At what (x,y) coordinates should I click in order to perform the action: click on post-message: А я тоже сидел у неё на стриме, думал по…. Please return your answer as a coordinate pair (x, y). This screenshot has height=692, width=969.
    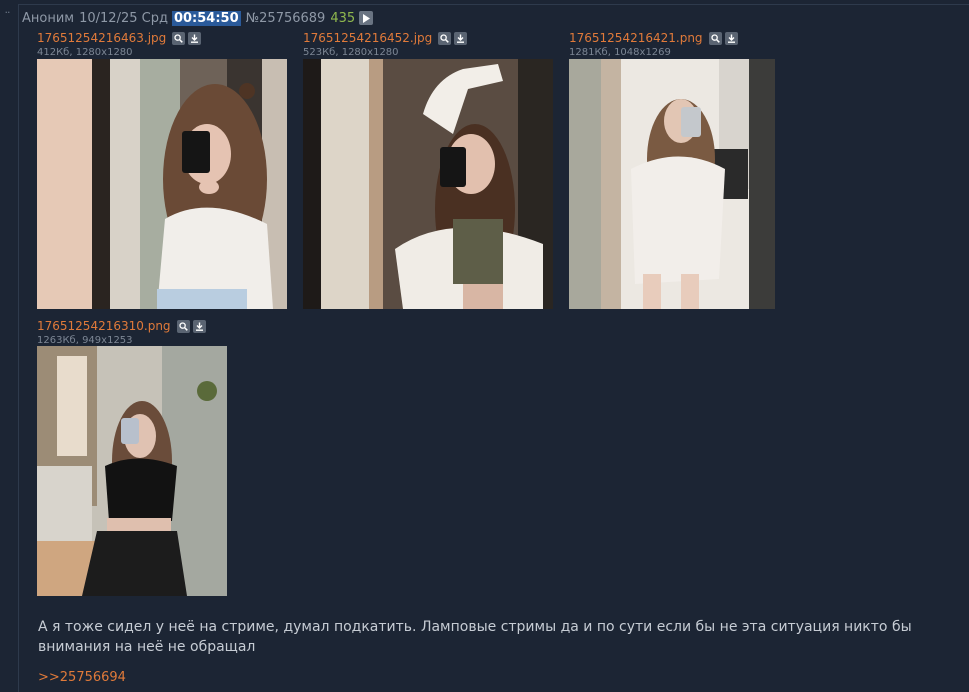
    Looking at the image, I should click on (475, 637).